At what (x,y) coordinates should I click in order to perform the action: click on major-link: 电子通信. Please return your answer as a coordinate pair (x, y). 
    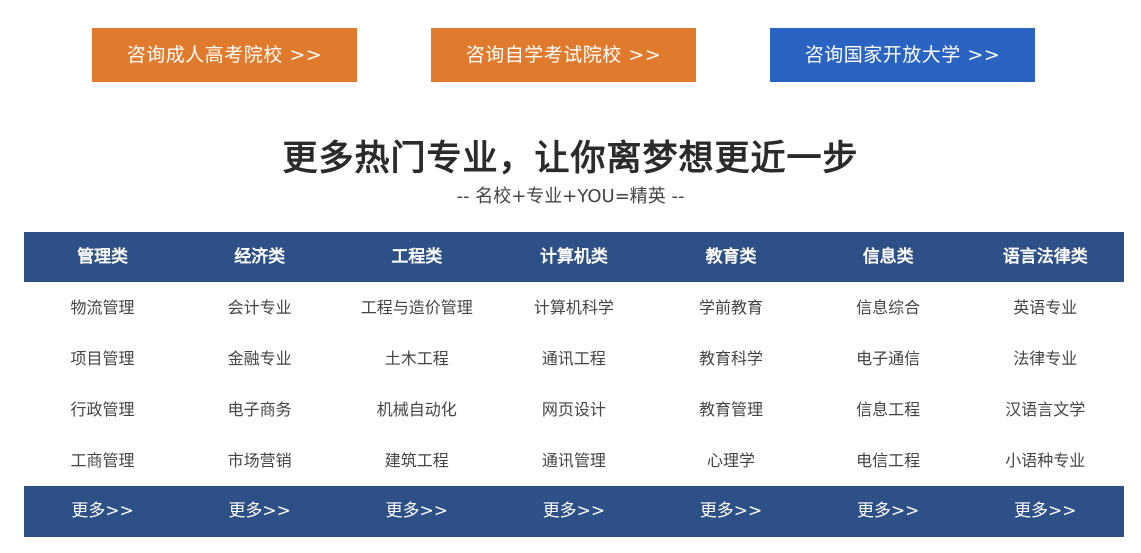
    Looking at the image, I should click on (888, 358).